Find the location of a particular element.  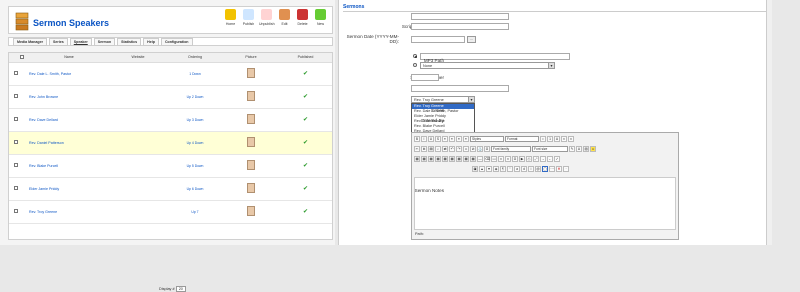

submenu-sermon: Sermon is located at coordinates (104, 41).